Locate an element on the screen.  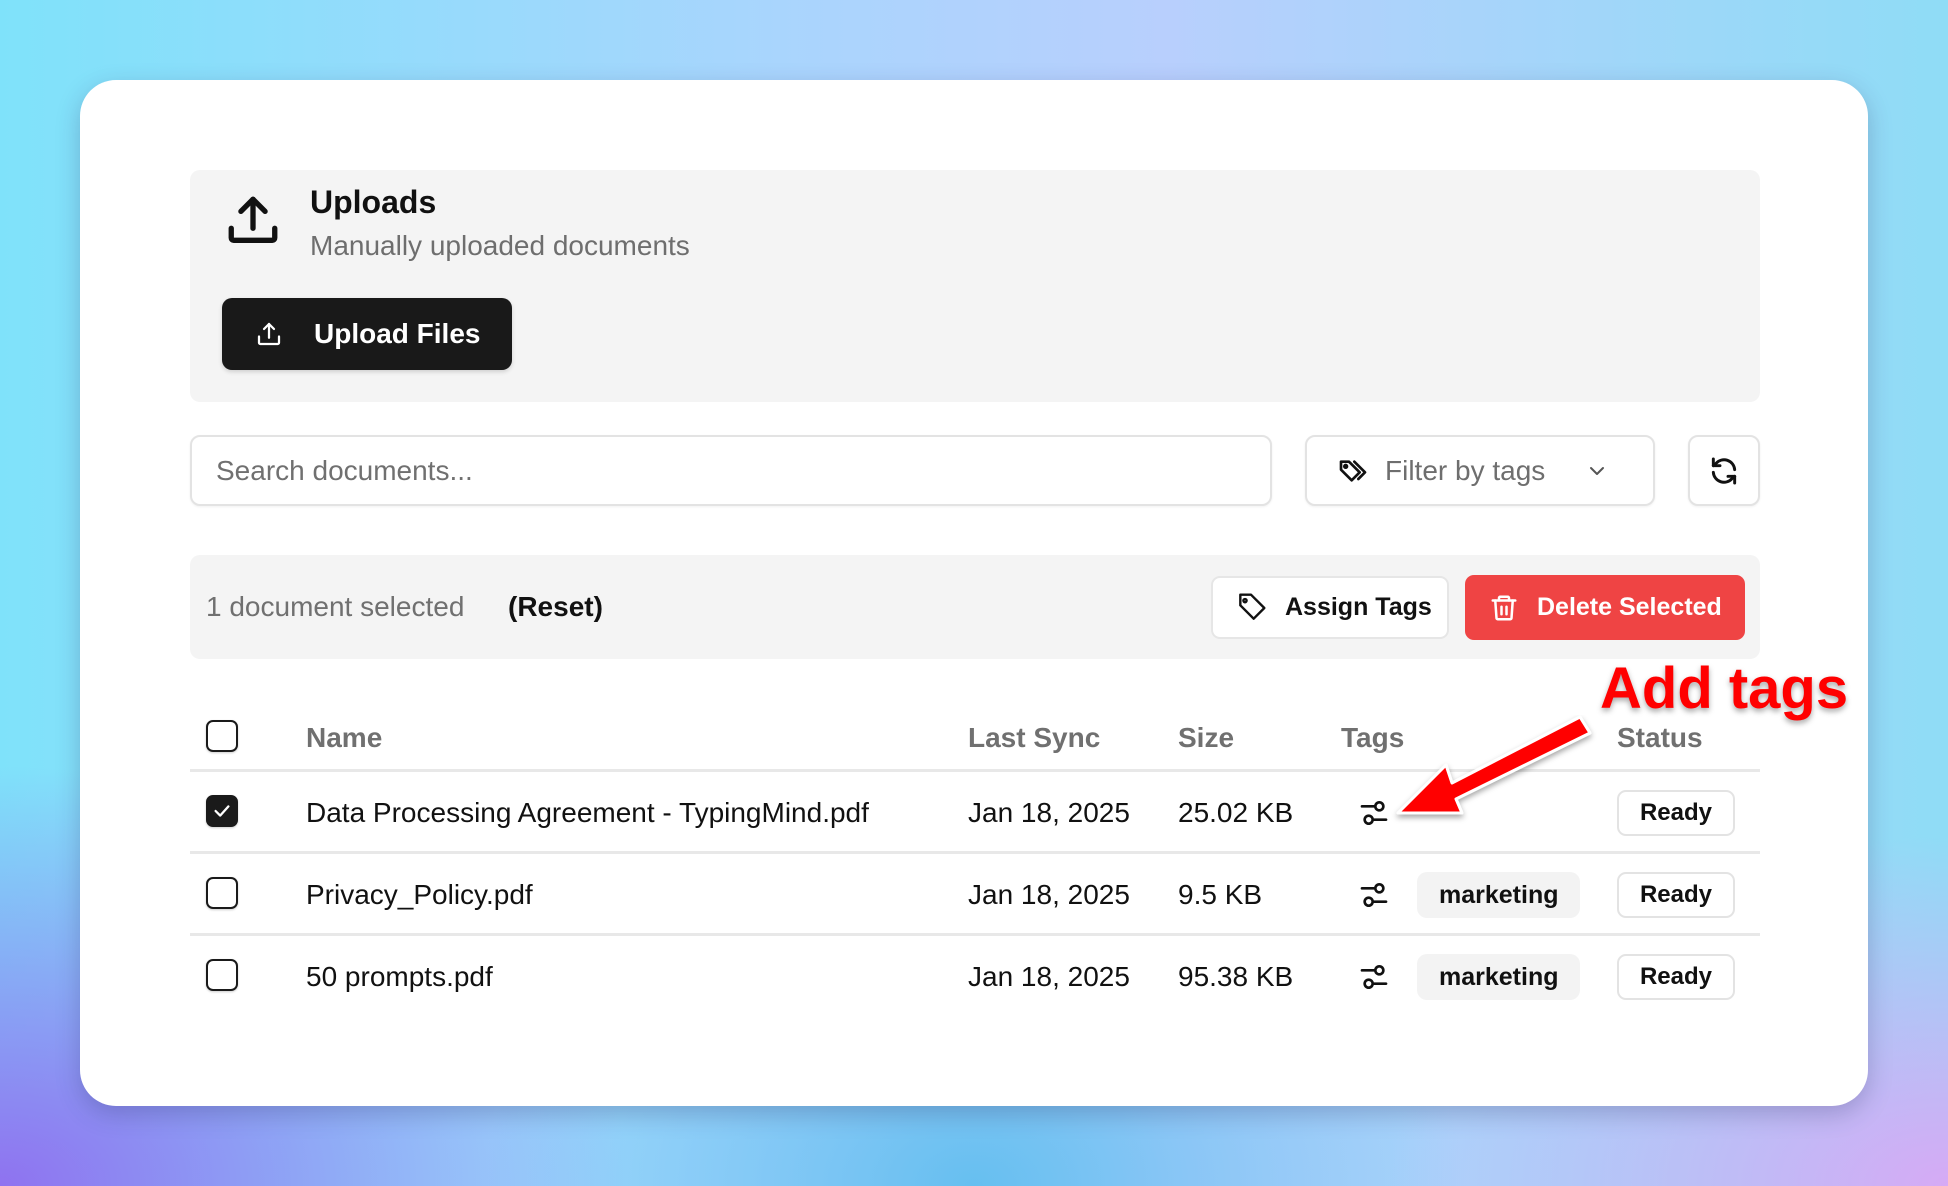
file-size: 95.38 KB is located at coordinates (1236, 976).